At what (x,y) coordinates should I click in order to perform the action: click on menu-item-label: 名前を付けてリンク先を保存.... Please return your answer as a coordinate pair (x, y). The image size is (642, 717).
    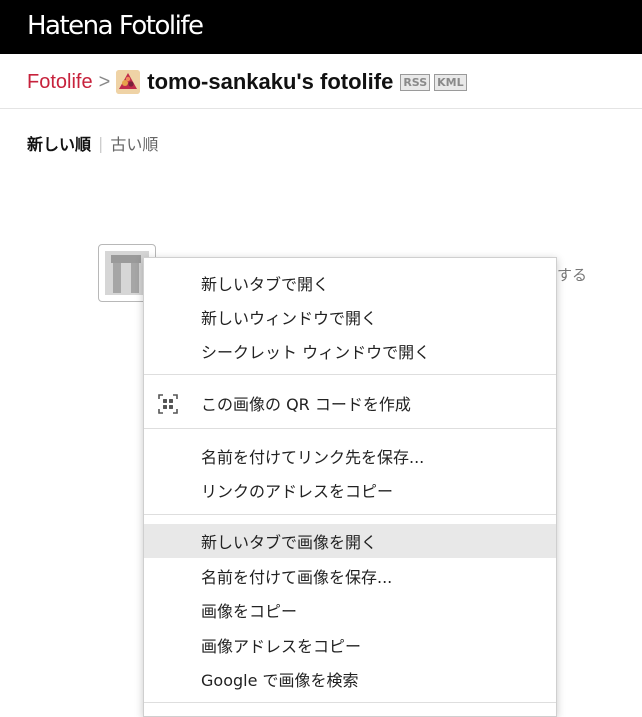
    Looking at the image, I should click on (313, 457).